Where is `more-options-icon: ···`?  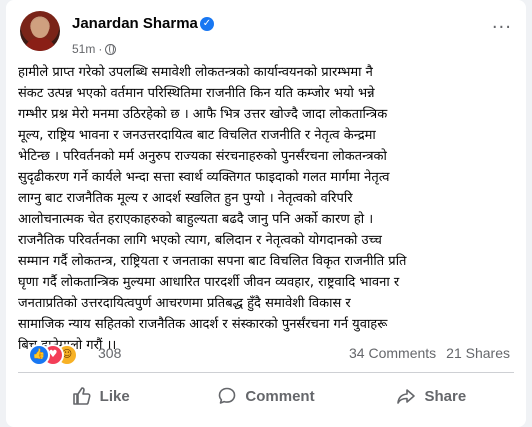 more-options-icon: ··· is located at coordinates (502, 27).